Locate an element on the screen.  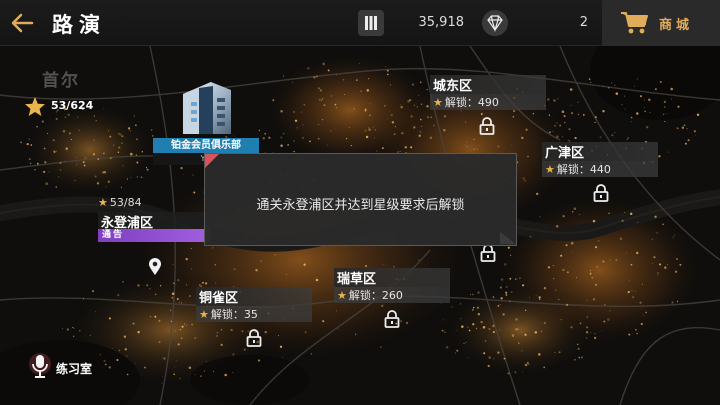
diamond-icon is located at coordinates (495, 24).